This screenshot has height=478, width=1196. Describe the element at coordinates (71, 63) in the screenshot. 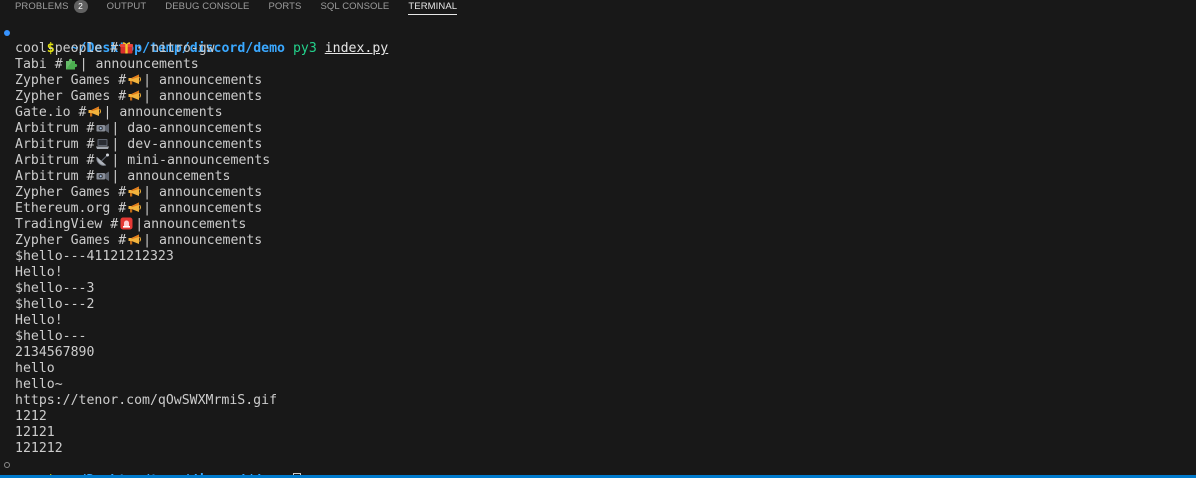

I see `puzzle-icon` at that location.